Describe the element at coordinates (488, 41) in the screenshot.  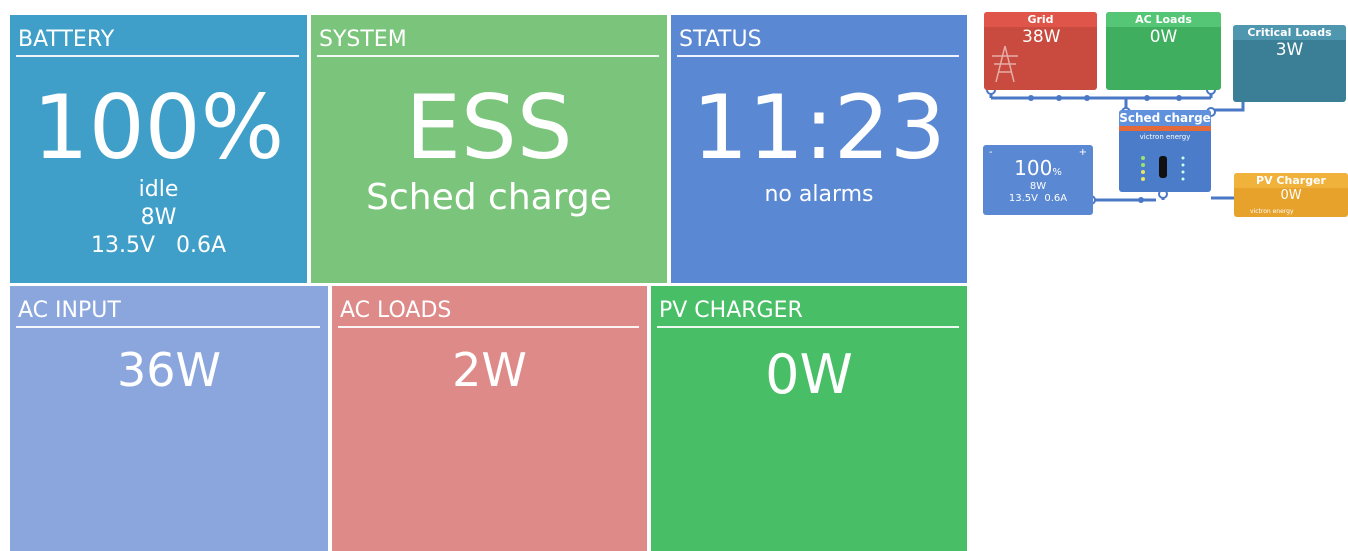
I see `system-title: SYSTEM` at that location.